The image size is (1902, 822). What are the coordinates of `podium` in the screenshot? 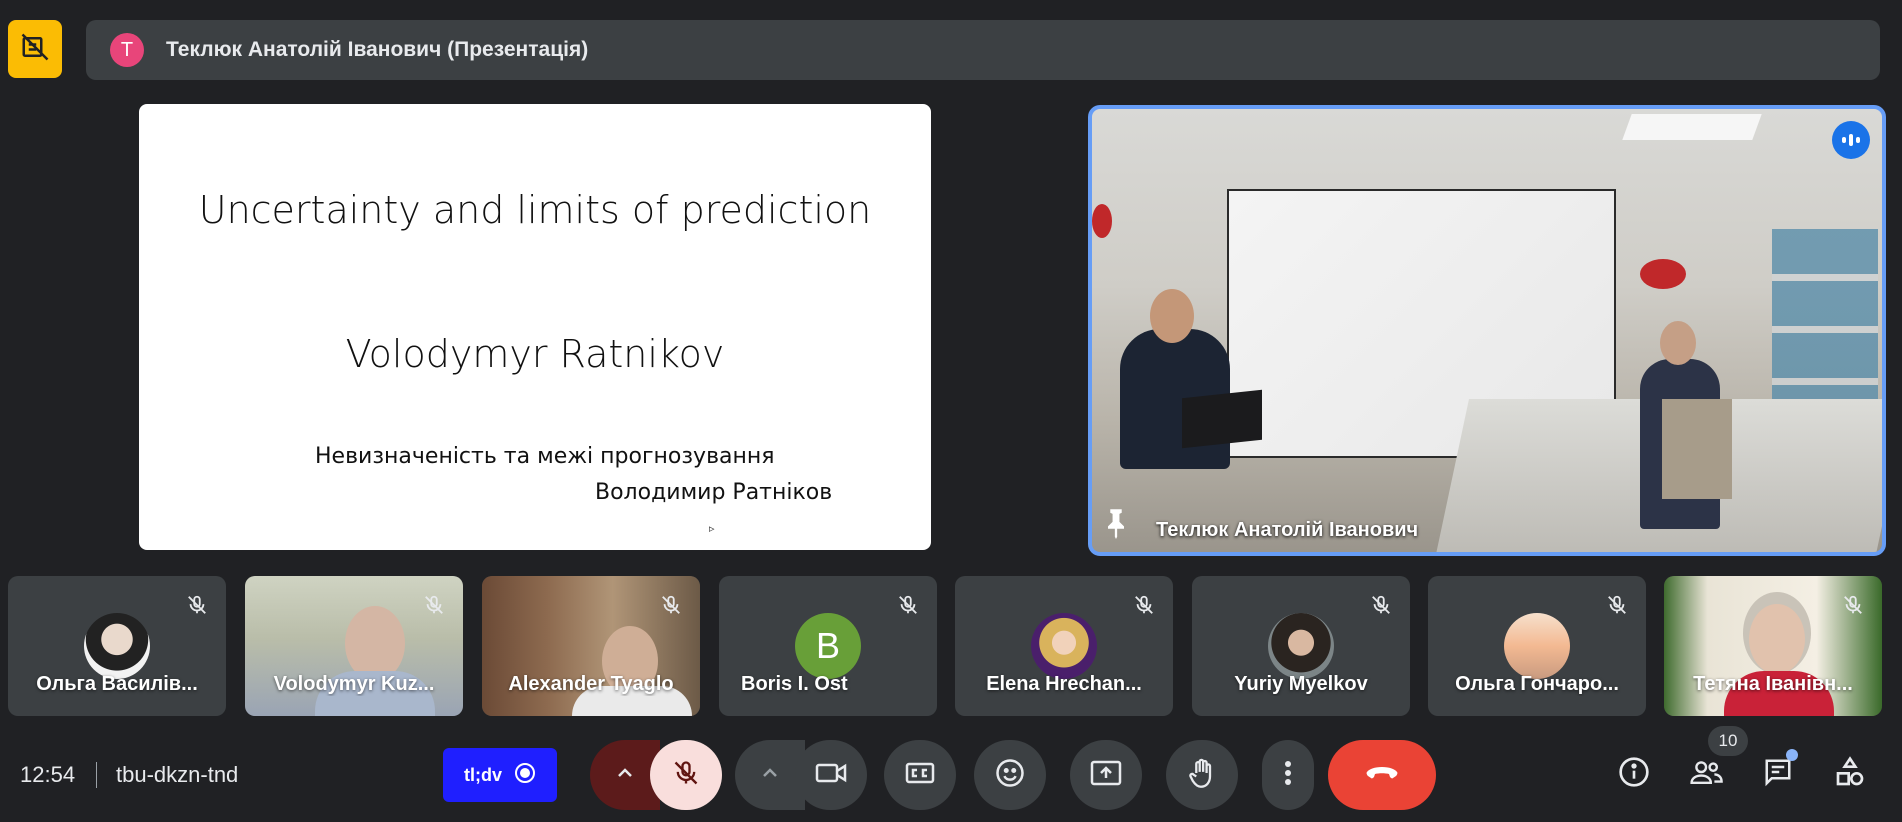 It's located at (1697, 449).